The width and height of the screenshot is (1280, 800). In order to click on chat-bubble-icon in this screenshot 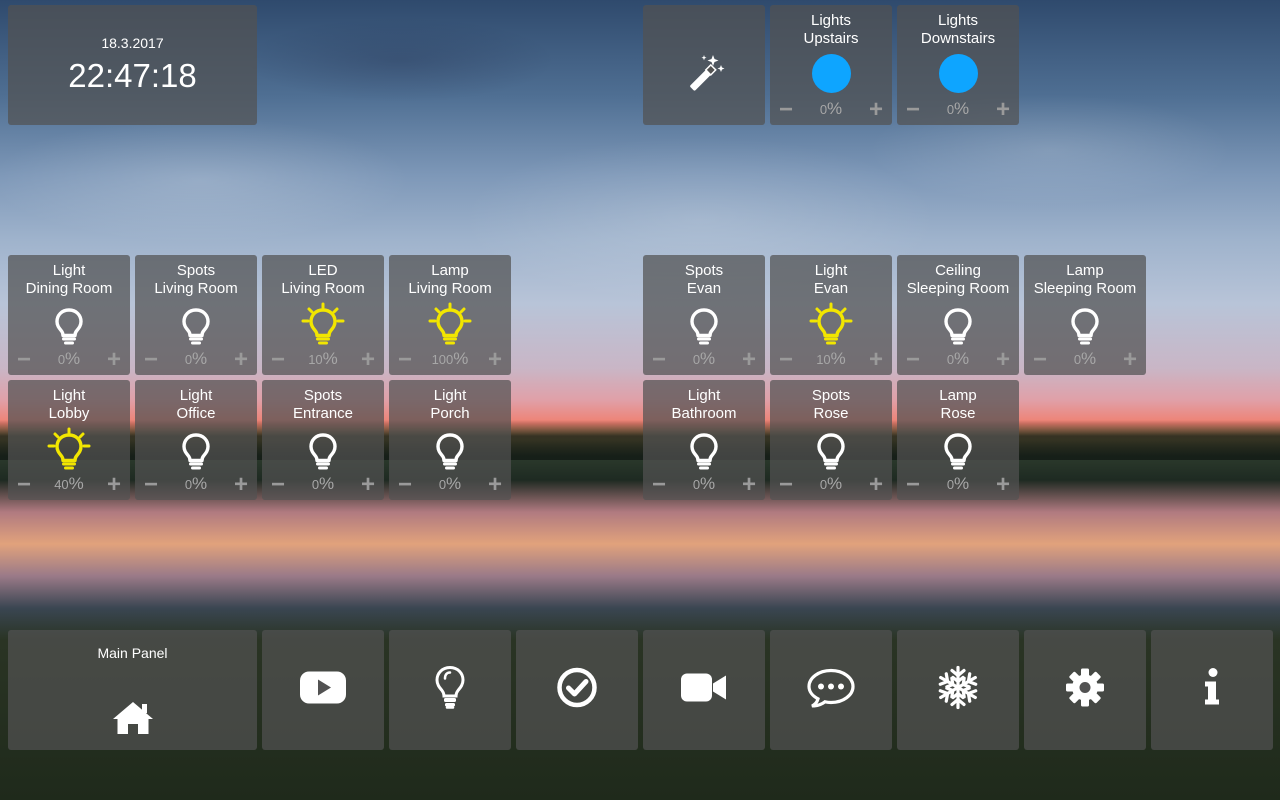, I will do `click(831, 690)`.